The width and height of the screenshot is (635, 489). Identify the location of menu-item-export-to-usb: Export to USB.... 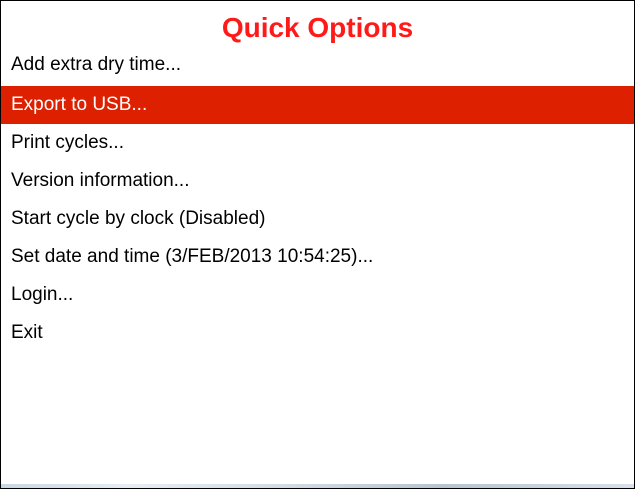
(317, 105).